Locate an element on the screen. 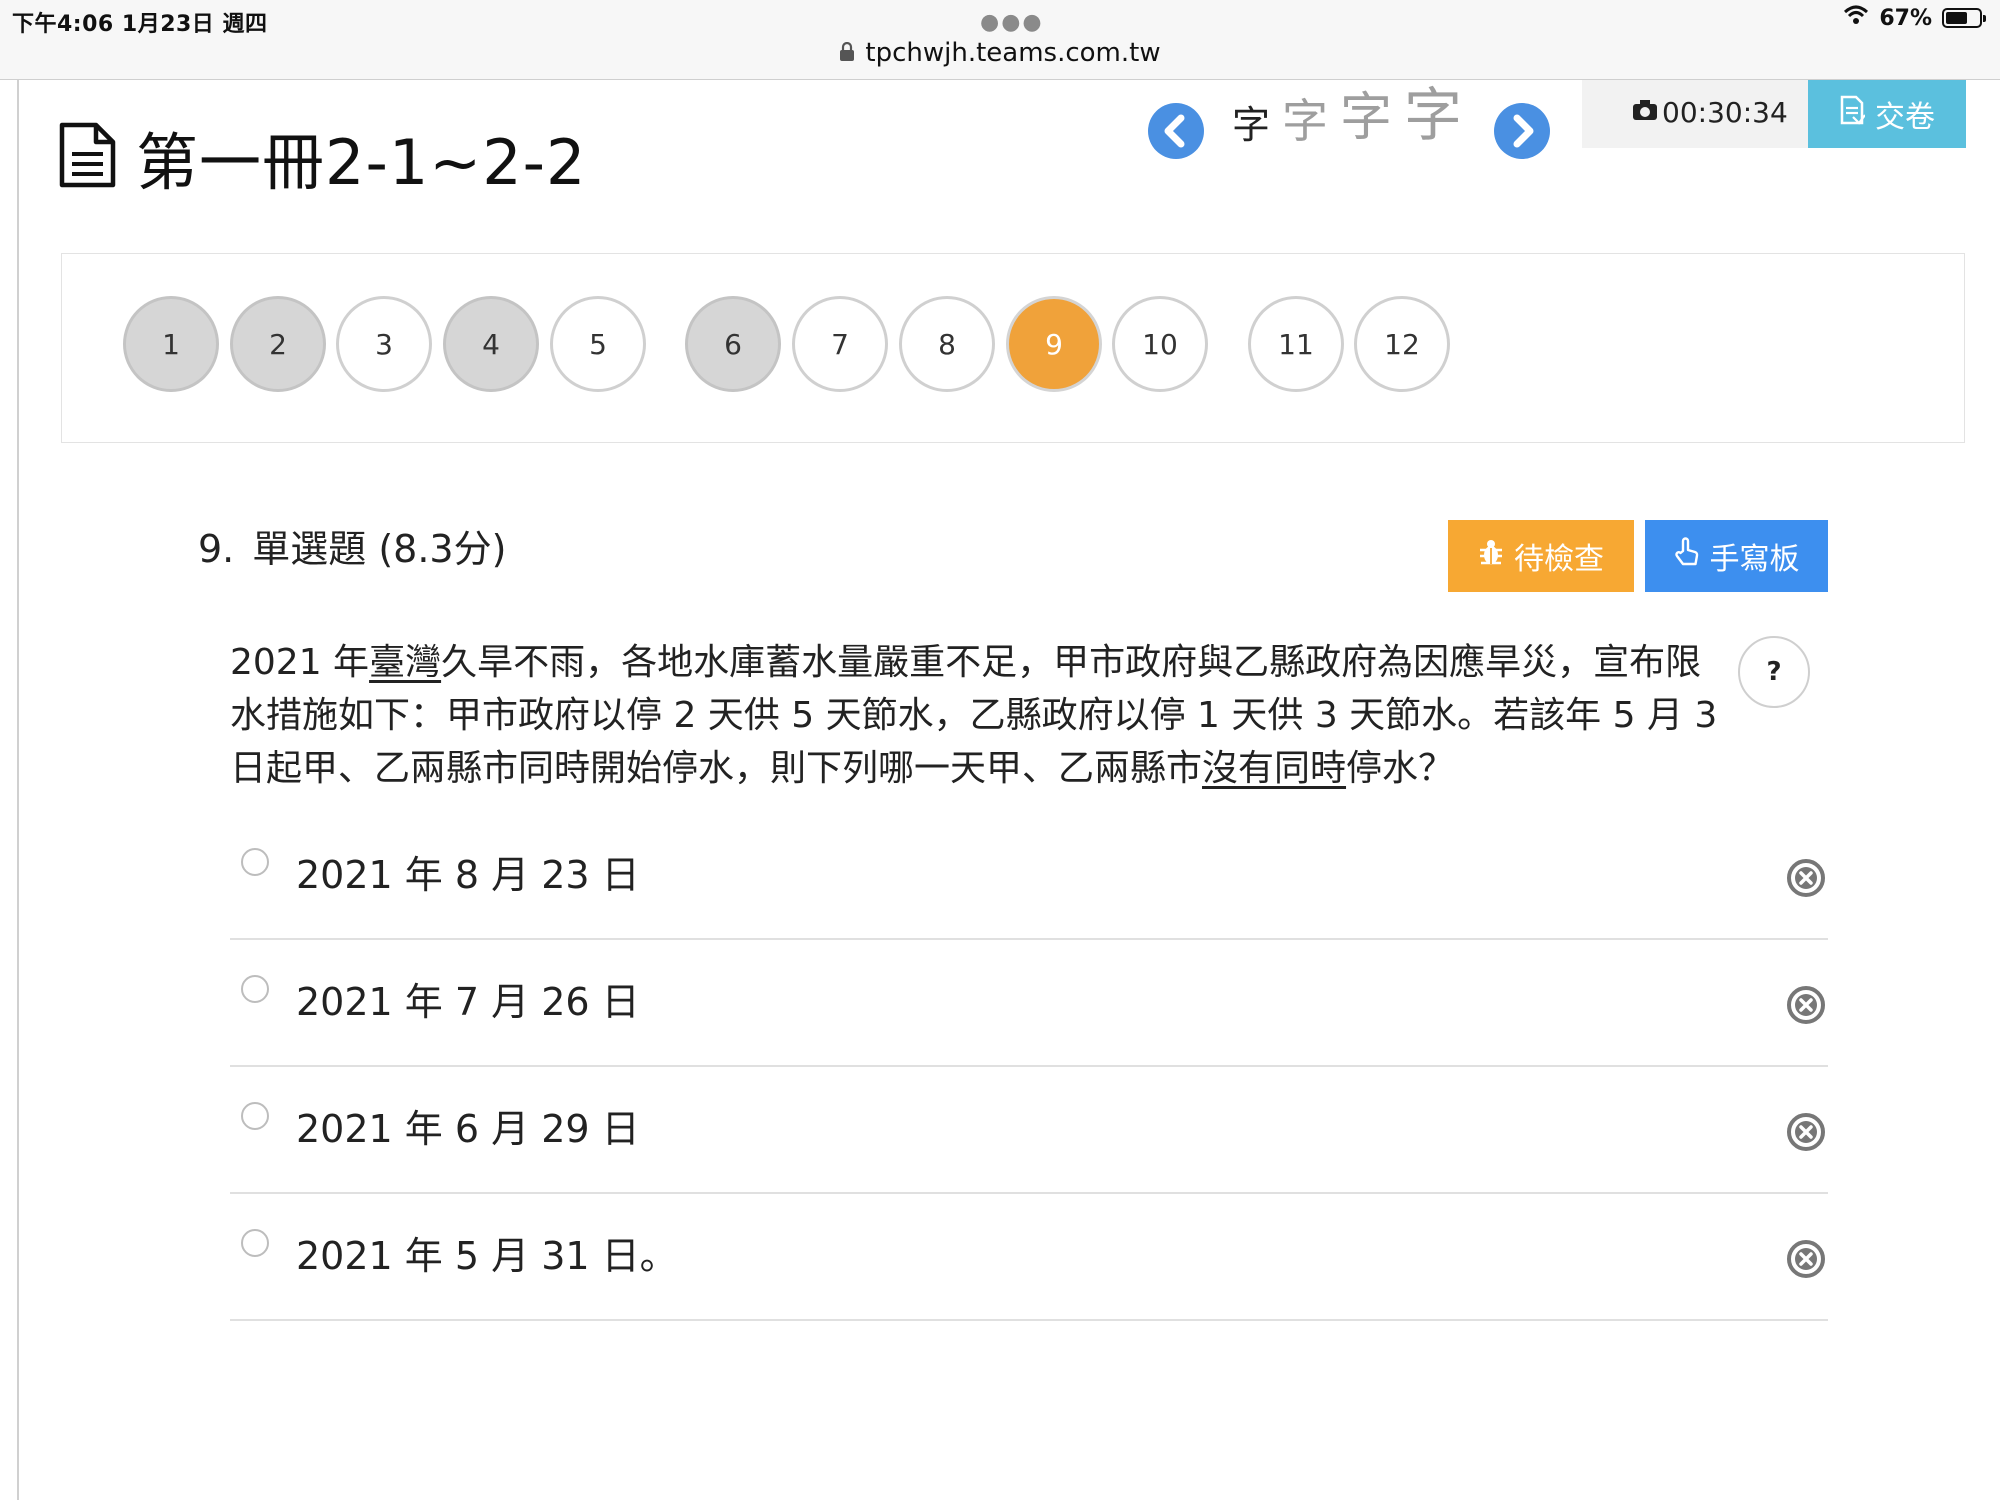 The image size is (2000, 1500). chevron-right-icon is located at coordinates (1523, 131).